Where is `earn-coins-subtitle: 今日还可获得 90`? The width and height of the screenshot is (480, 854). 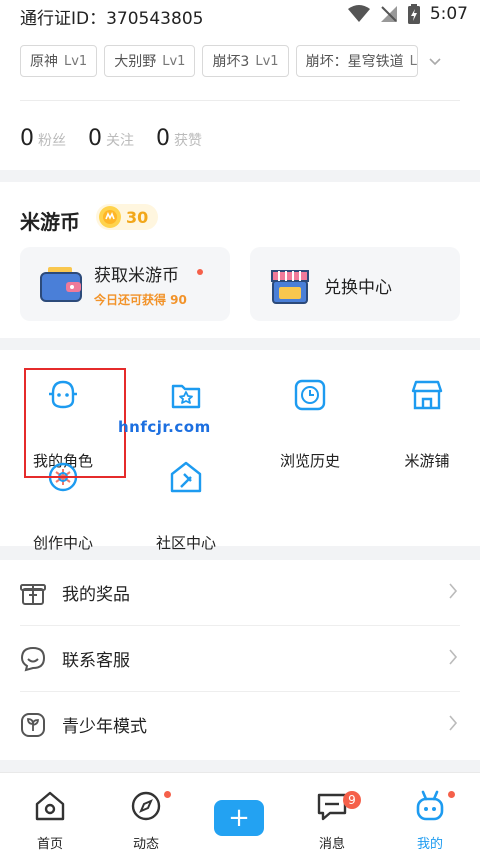 earn-coins-subtitle: 今日还可获得 90 is located at coordinates (140, 300).